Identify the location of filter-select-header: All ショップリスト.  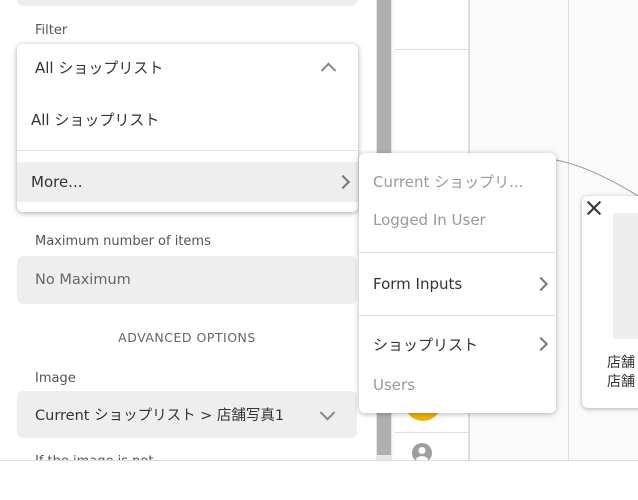
(187, 67).